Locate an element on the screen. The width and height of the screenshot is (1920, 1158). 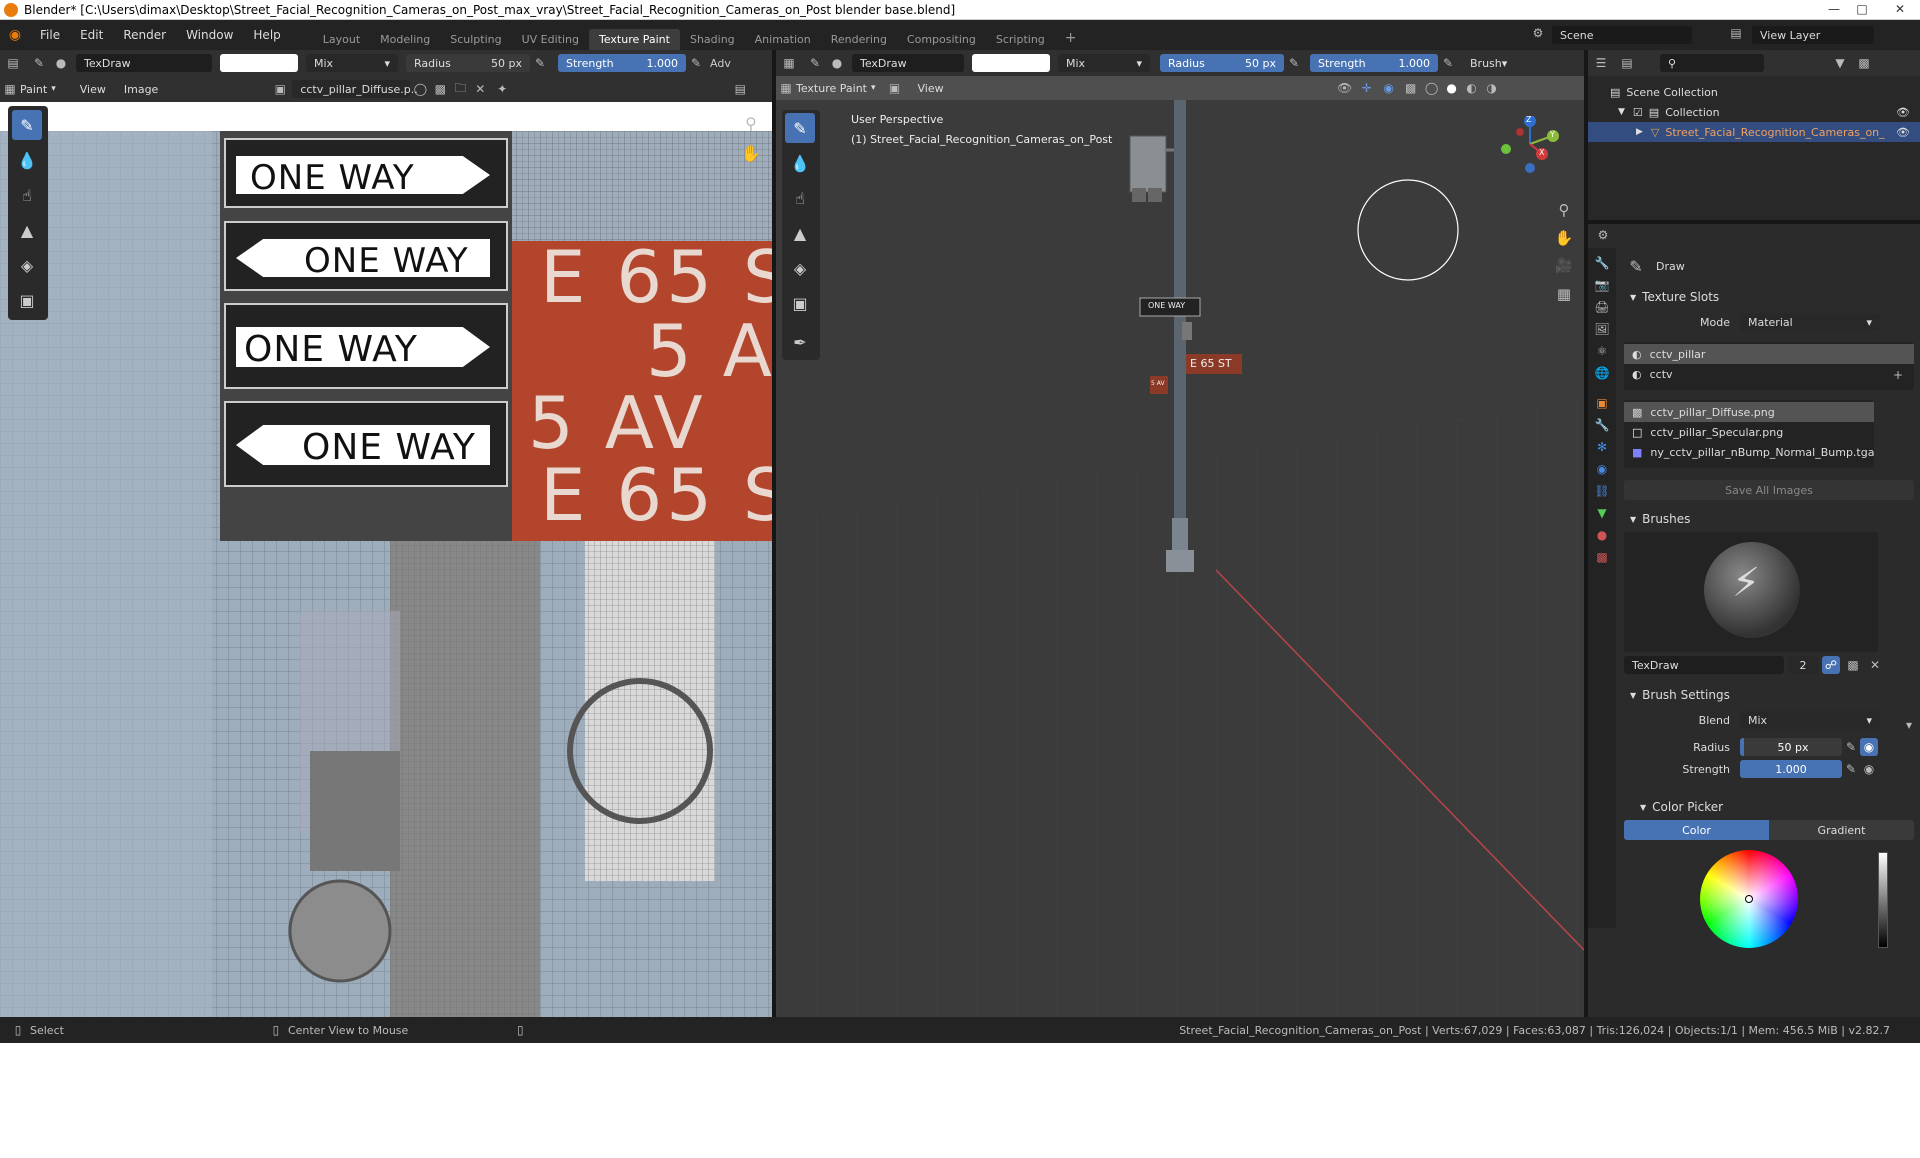
value-slider is located at coordinates (1883, 900).